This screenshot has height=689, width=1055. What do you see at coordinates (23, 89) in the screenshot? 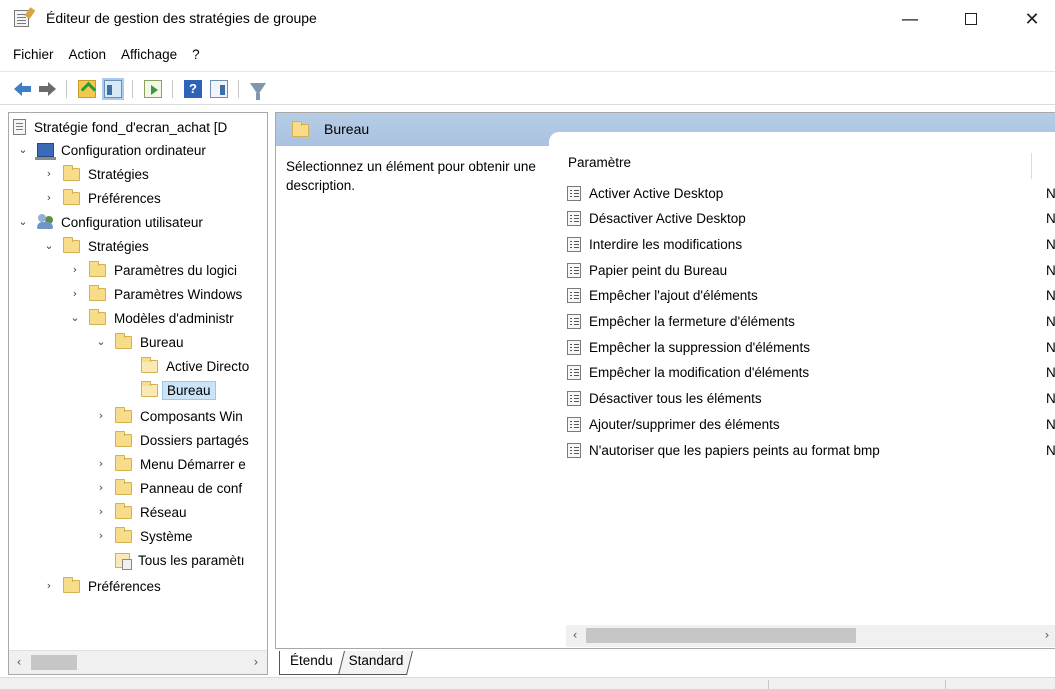
I see `back-arrow-icon` at bounding box center [23, 89].